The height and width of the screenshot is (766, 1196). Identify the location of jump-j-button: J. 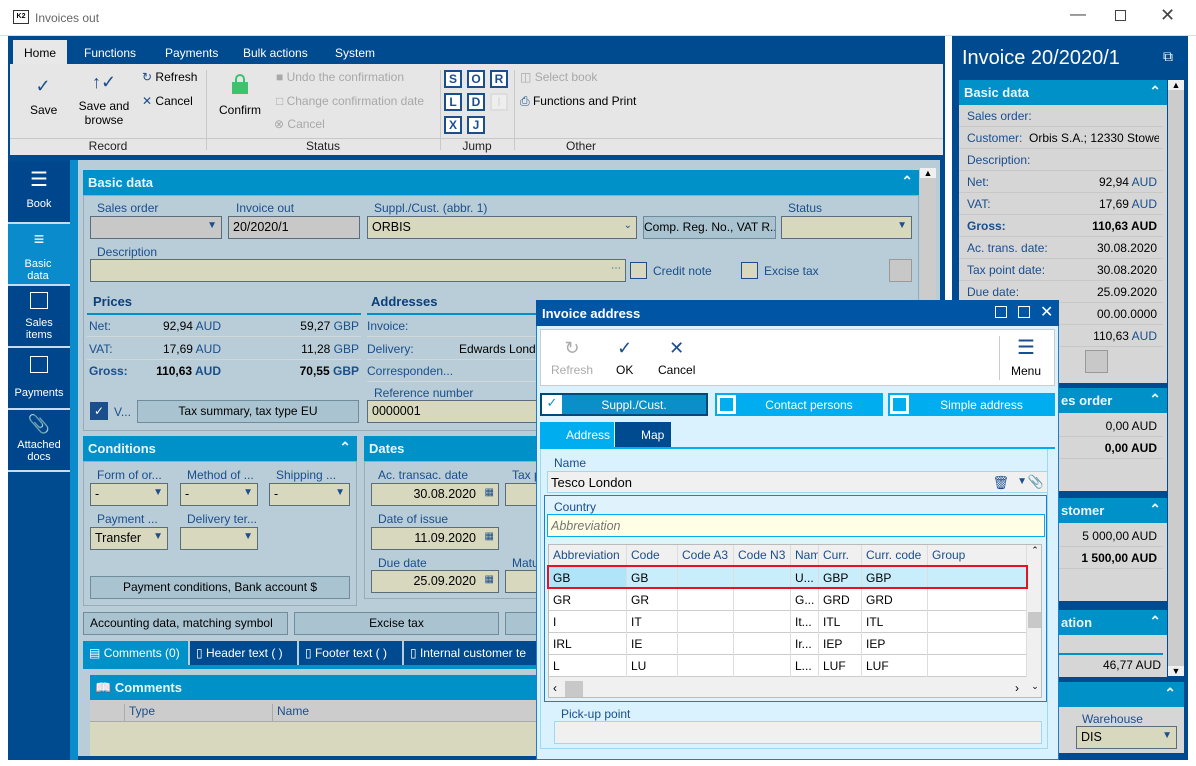
(476, 125).